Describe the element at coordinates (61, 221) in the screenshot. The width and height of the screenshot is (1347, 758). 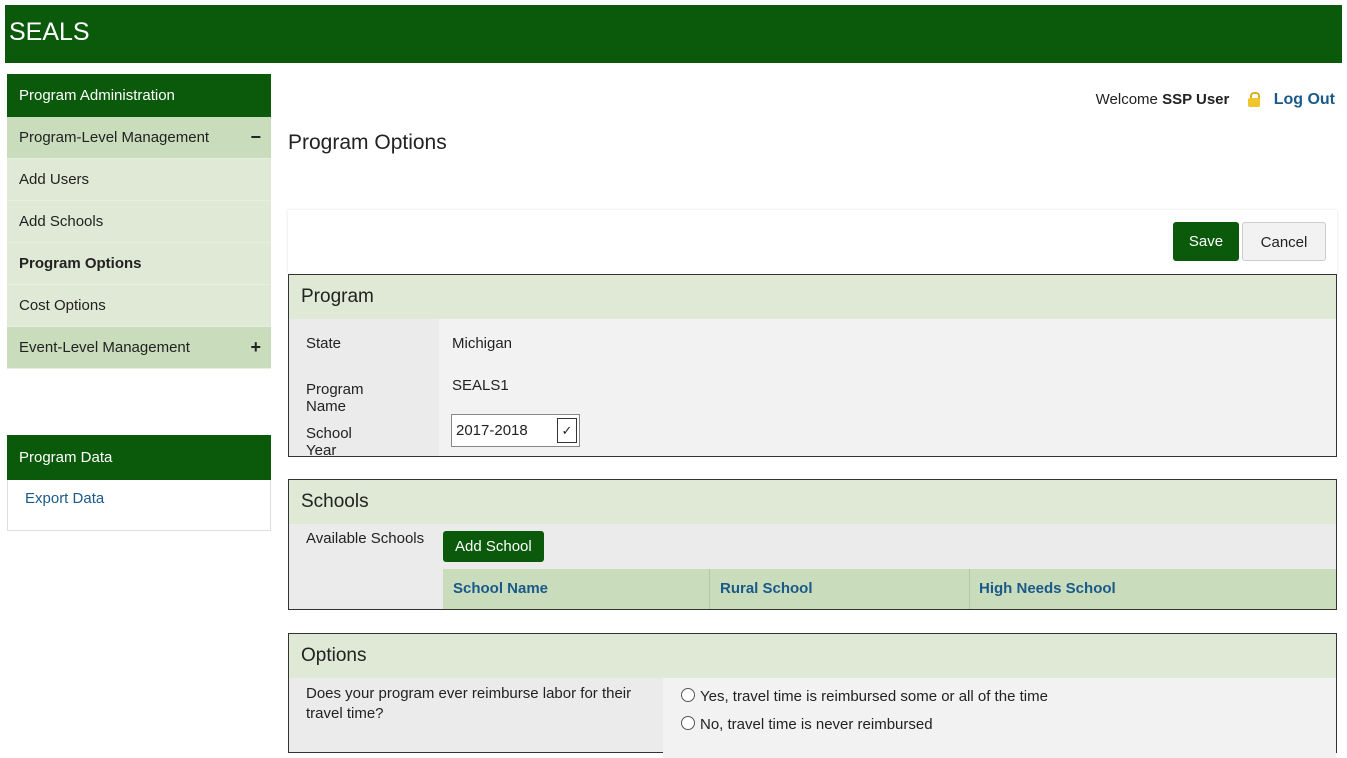
I see `sidebar-item-label: Add Schools` at that location.